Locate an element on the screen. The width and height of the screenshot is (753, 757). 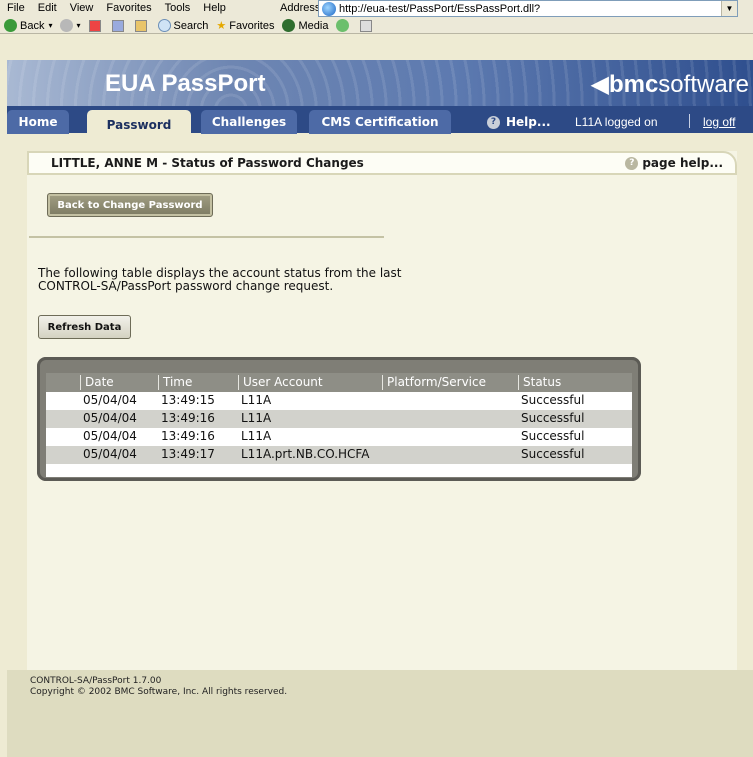
media-button: Media is located at coordinates (305, 25).